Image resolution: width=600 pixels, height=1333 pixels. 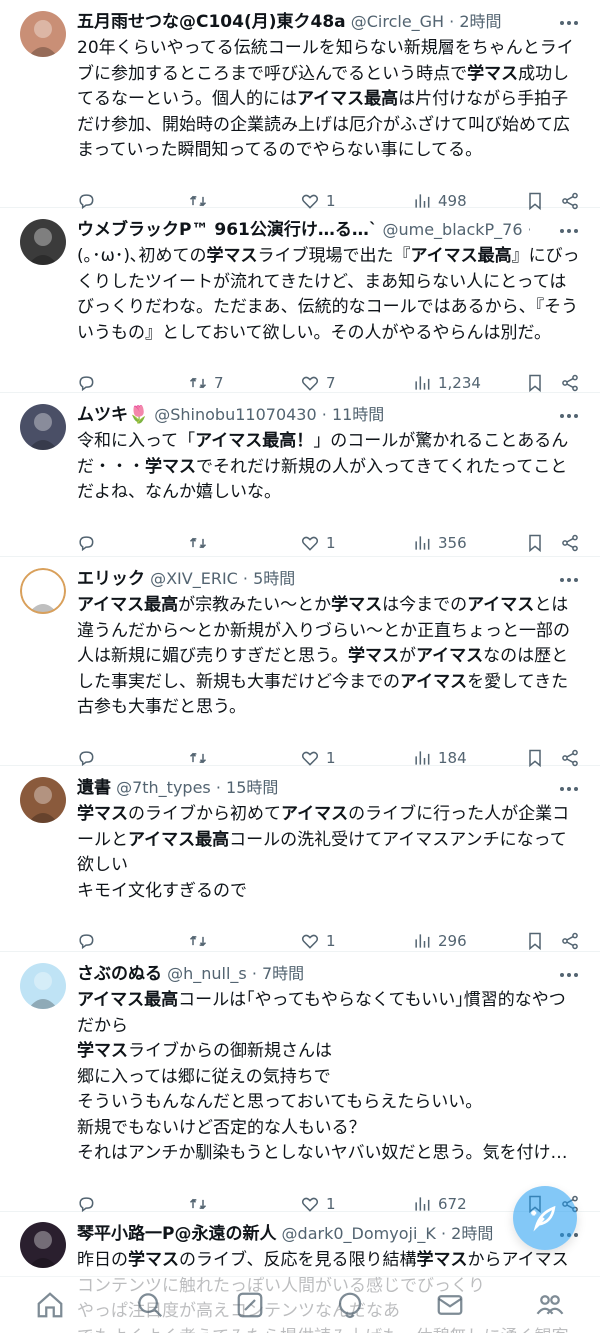 I want to click on home-icon, so click(x=50, y=1305).